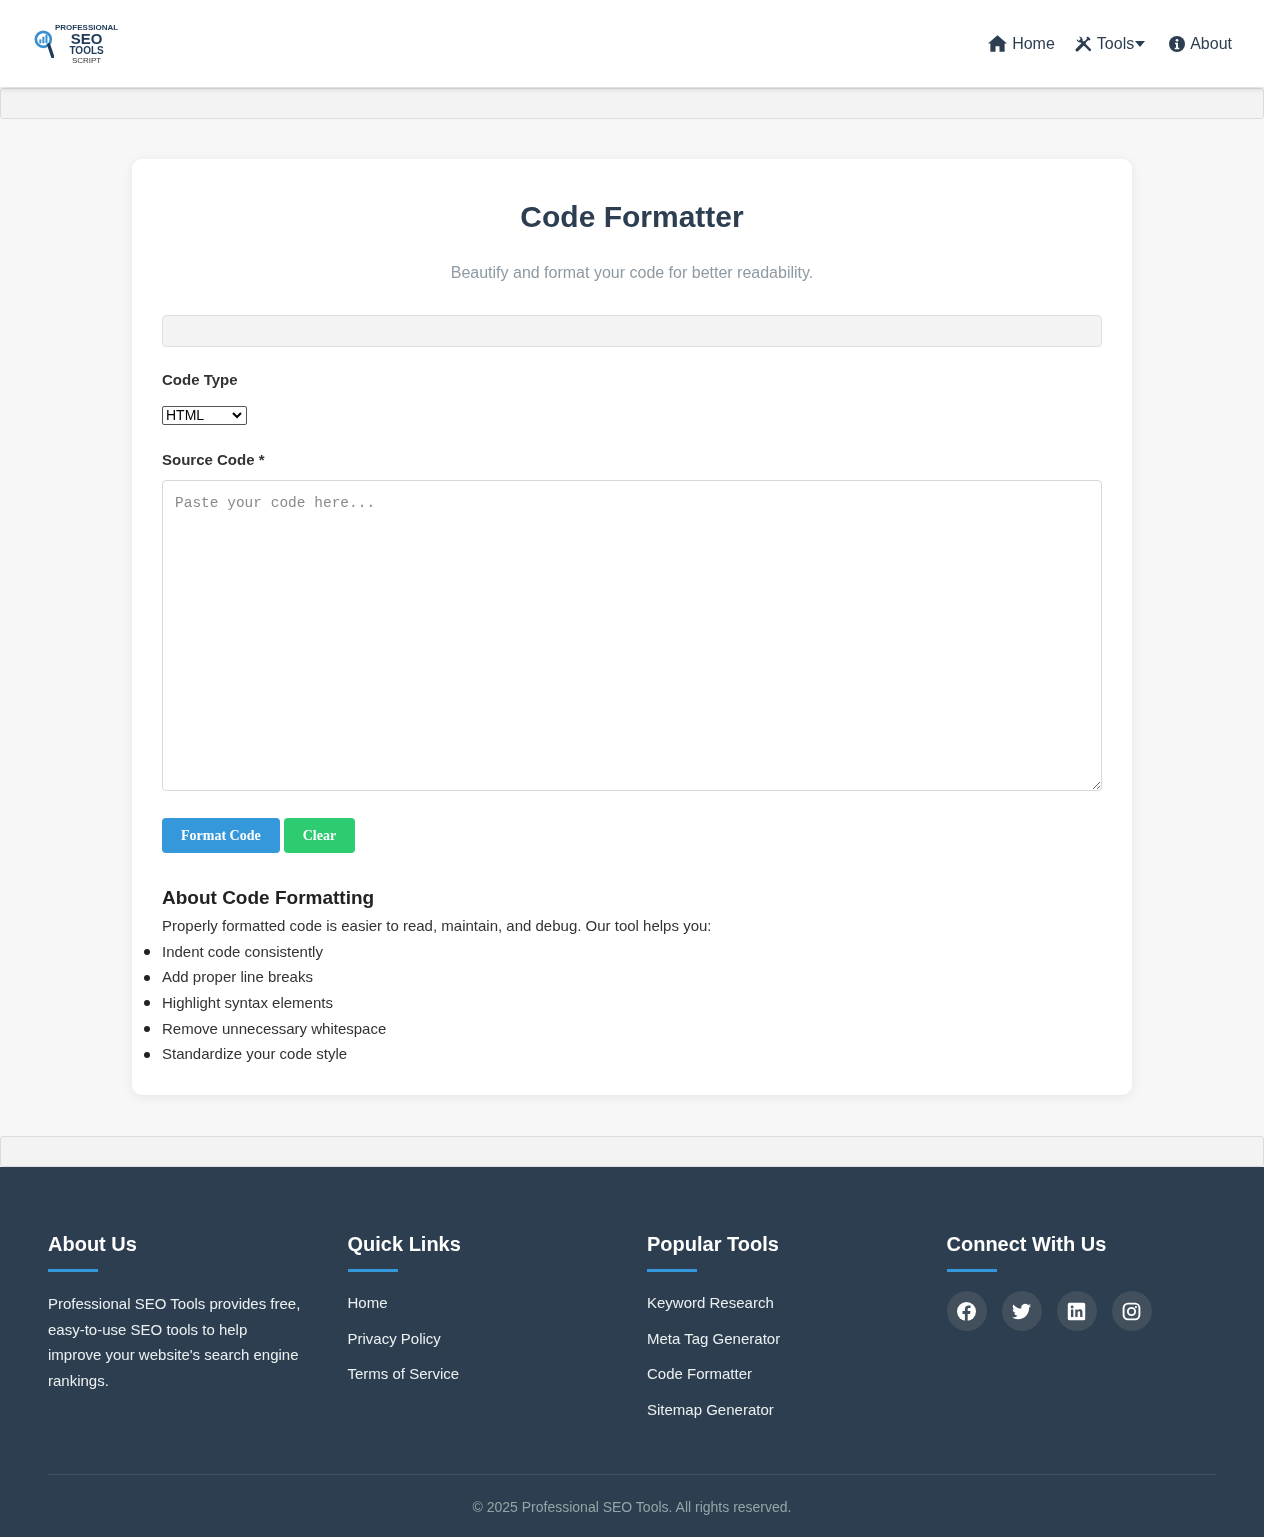 The image size is (1264, 1537). Describe the element at coordinates (714, 1338) in the screenshot. I see `footer-link: Meta Tag Generator` at that location.